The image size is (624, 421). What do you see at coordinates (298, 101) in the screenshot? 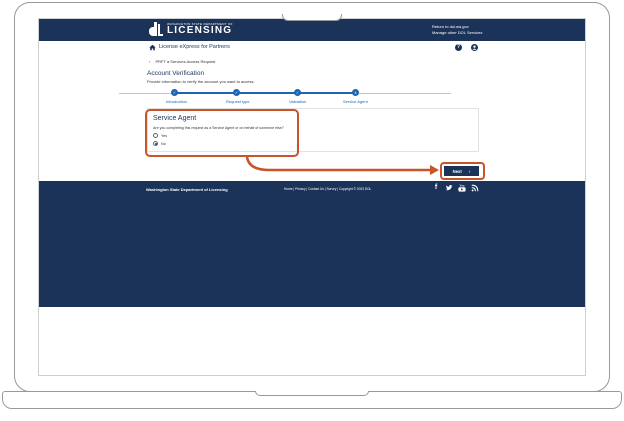
I see `step-label-validation: Validation` at bounding box center [298, 101].